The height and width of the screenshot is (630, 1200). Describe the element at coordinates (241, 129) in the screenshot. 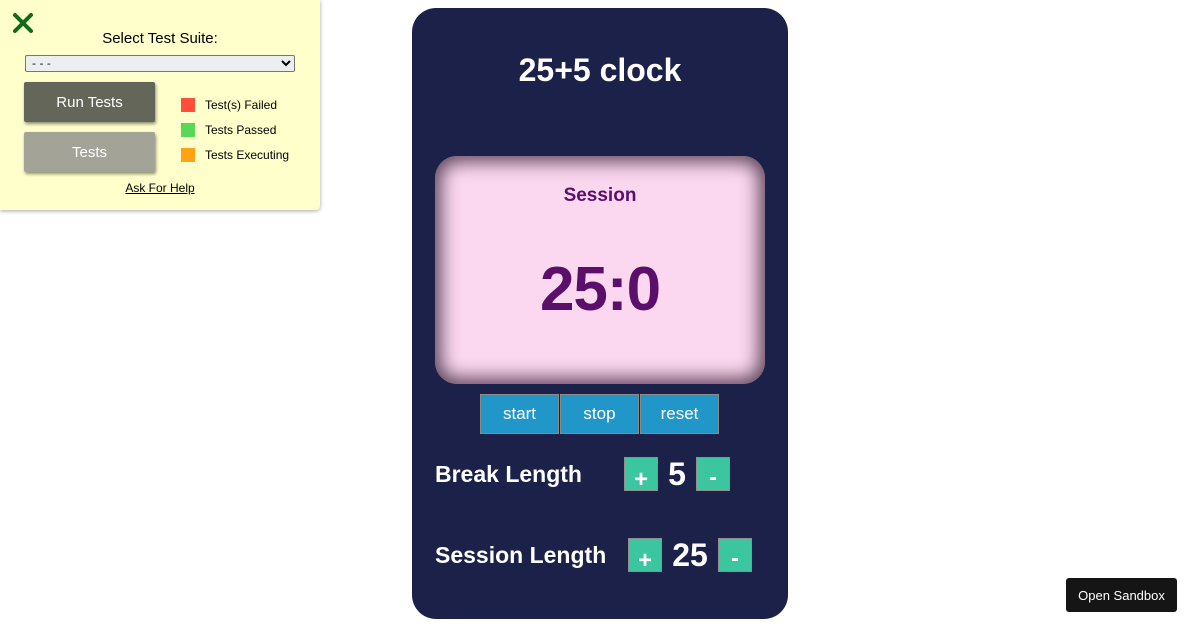

I see `legend-label-passed: Tests Passed` at that location.